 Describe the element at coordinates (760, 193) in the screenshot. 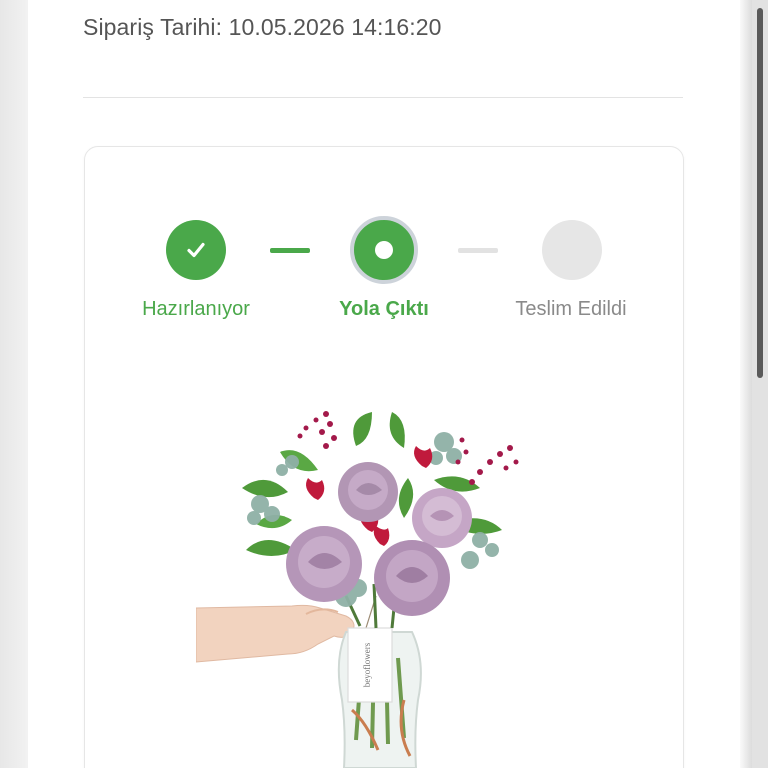

I see `scrollbar-thumb` at that location.